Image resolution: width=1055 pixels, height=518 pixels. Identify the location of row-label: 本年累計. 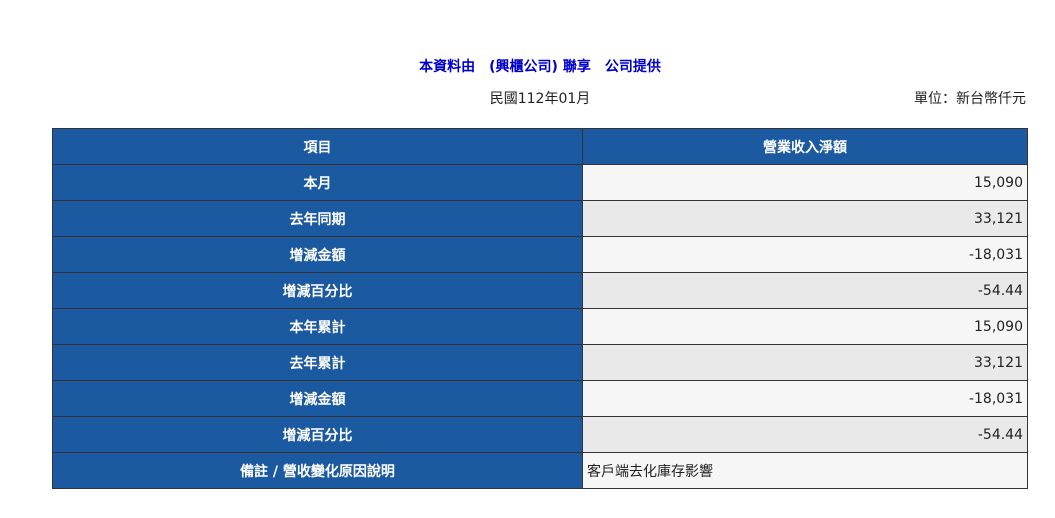
(317, 326).